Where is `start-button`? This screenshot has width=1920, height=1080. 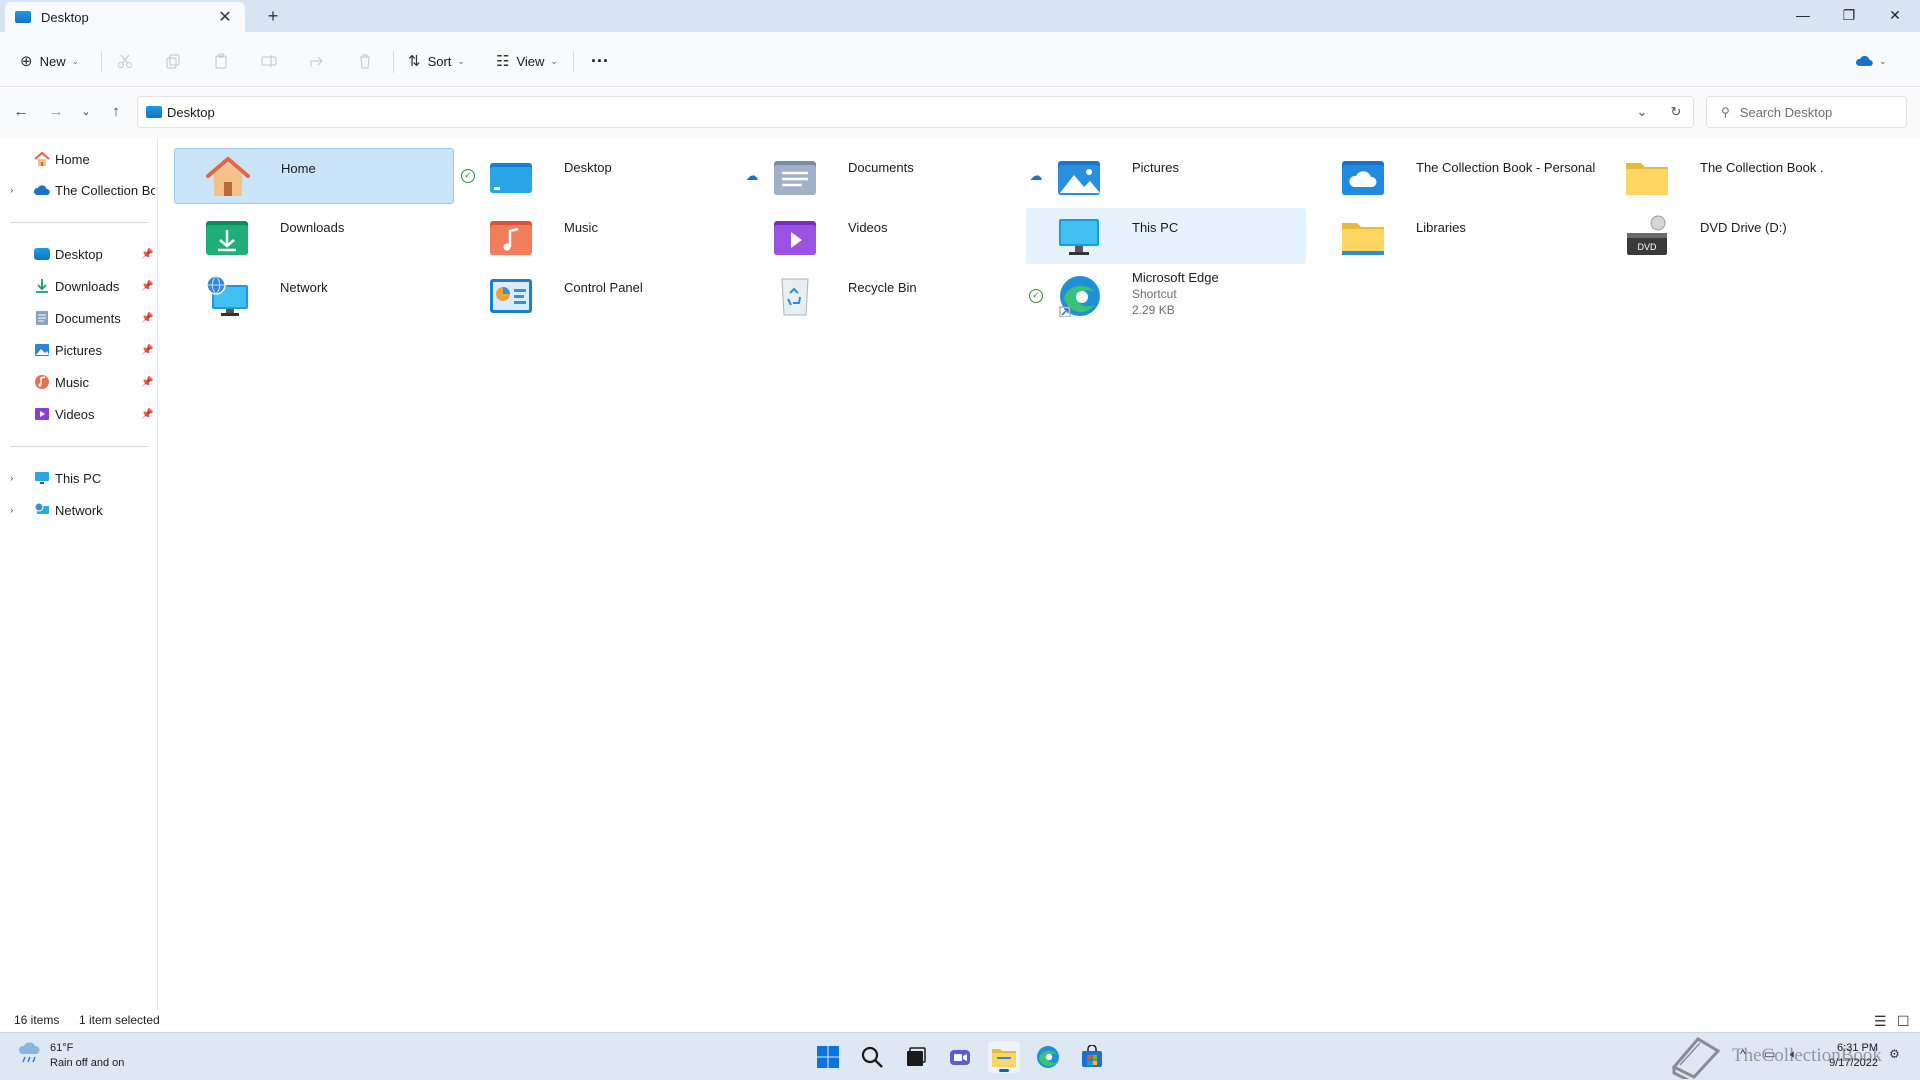 start-button is located at coordinates (828, 1057).